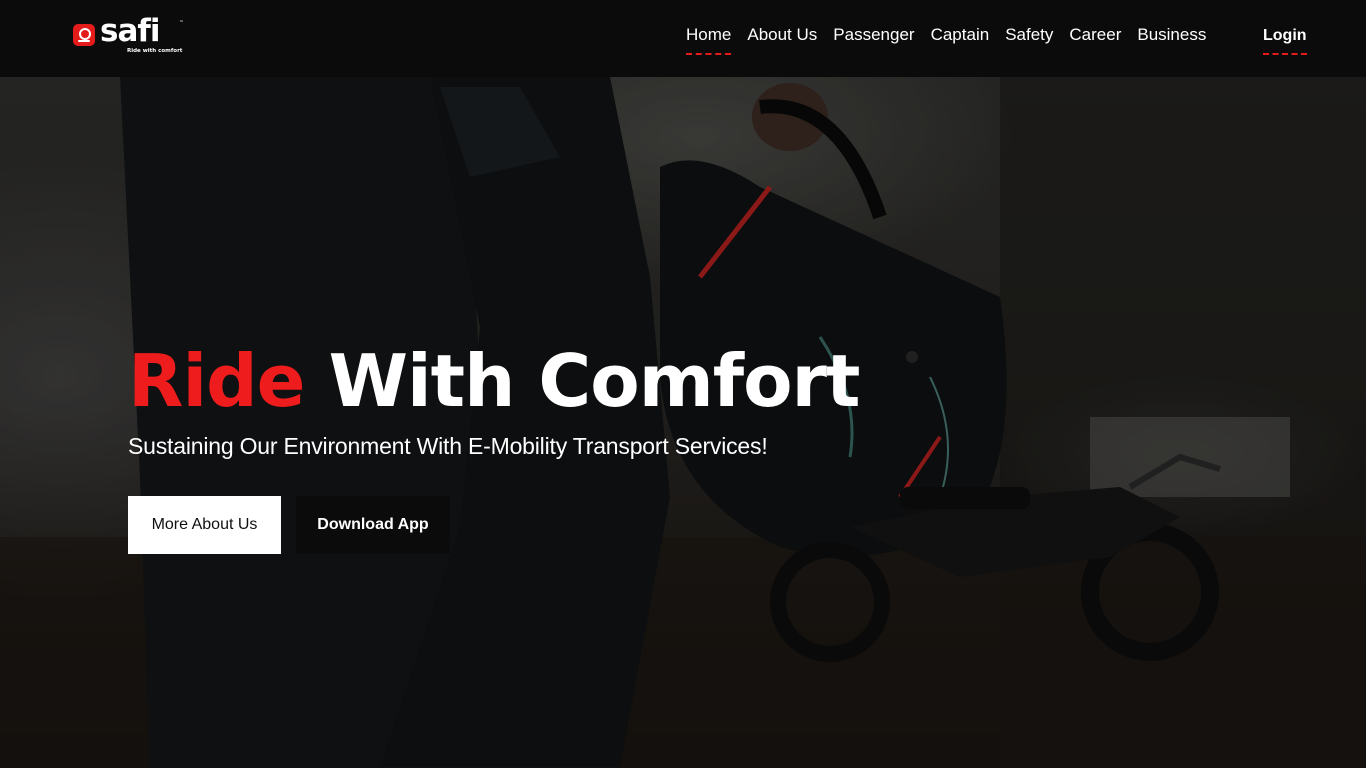 This screenshot has width=1366, height=768. Describe the element at coordinates (1095, 38) in the screenshot. I see `nav-career: Career` at that location.